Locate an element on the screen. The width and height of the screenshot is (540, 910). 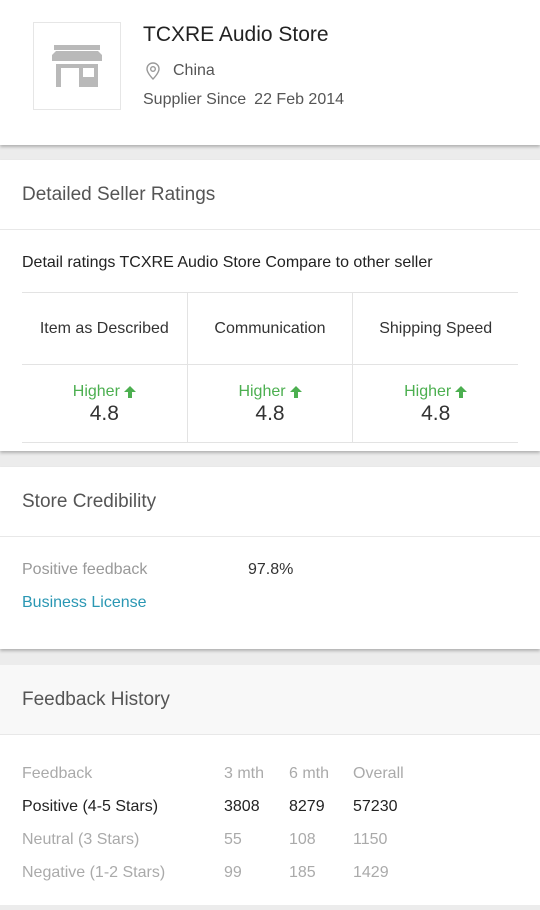
table-row-negative: Negative (1-2 Stars) 99 185 1429 is located at coordinates (270, 876).